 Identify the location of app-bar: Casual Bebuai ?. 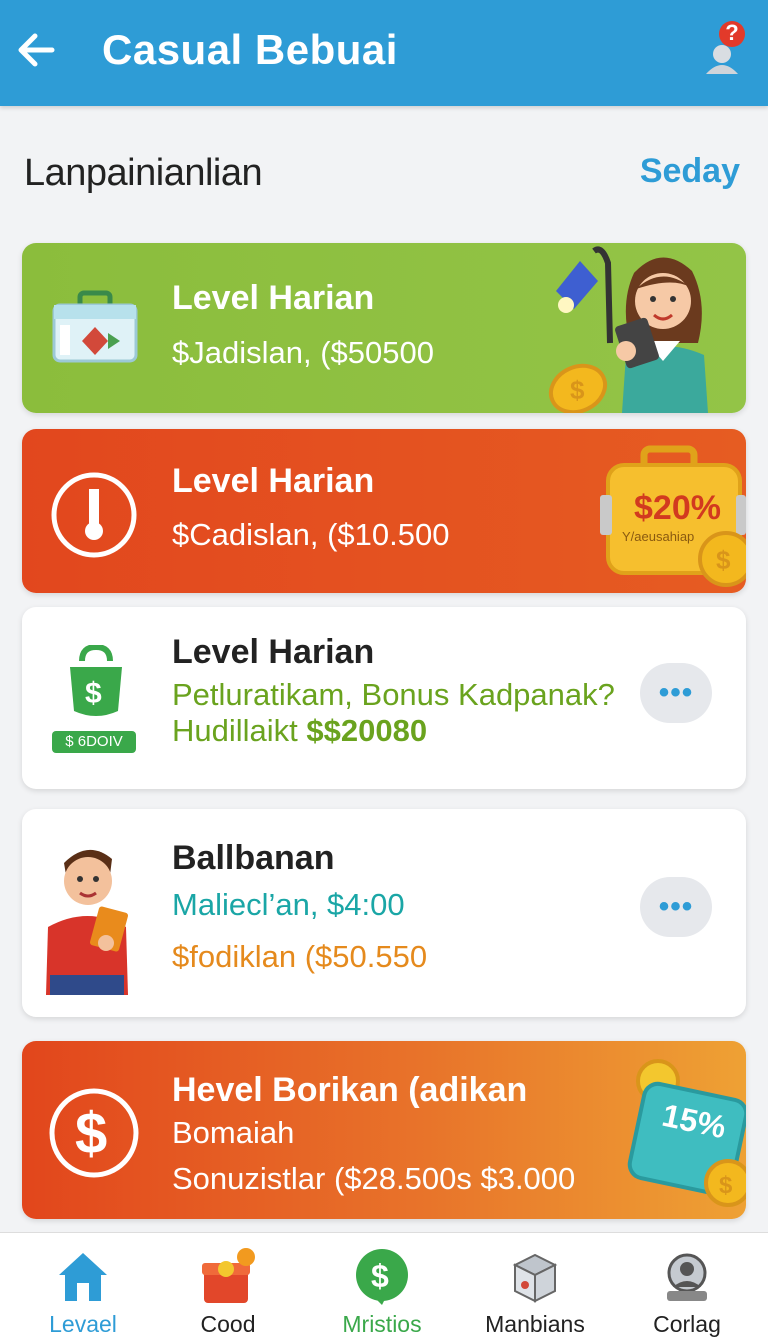
(384, 53).